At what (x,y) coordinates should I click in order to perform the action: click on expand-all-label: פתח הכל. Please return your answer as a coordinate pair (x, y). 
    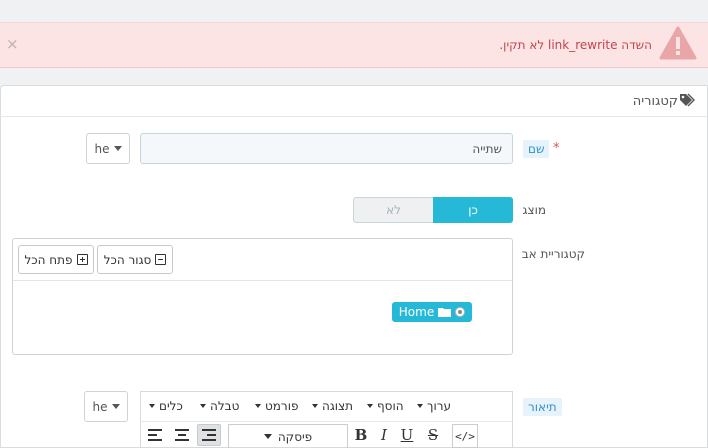
    Looking at the image, I should click on (48, 259).